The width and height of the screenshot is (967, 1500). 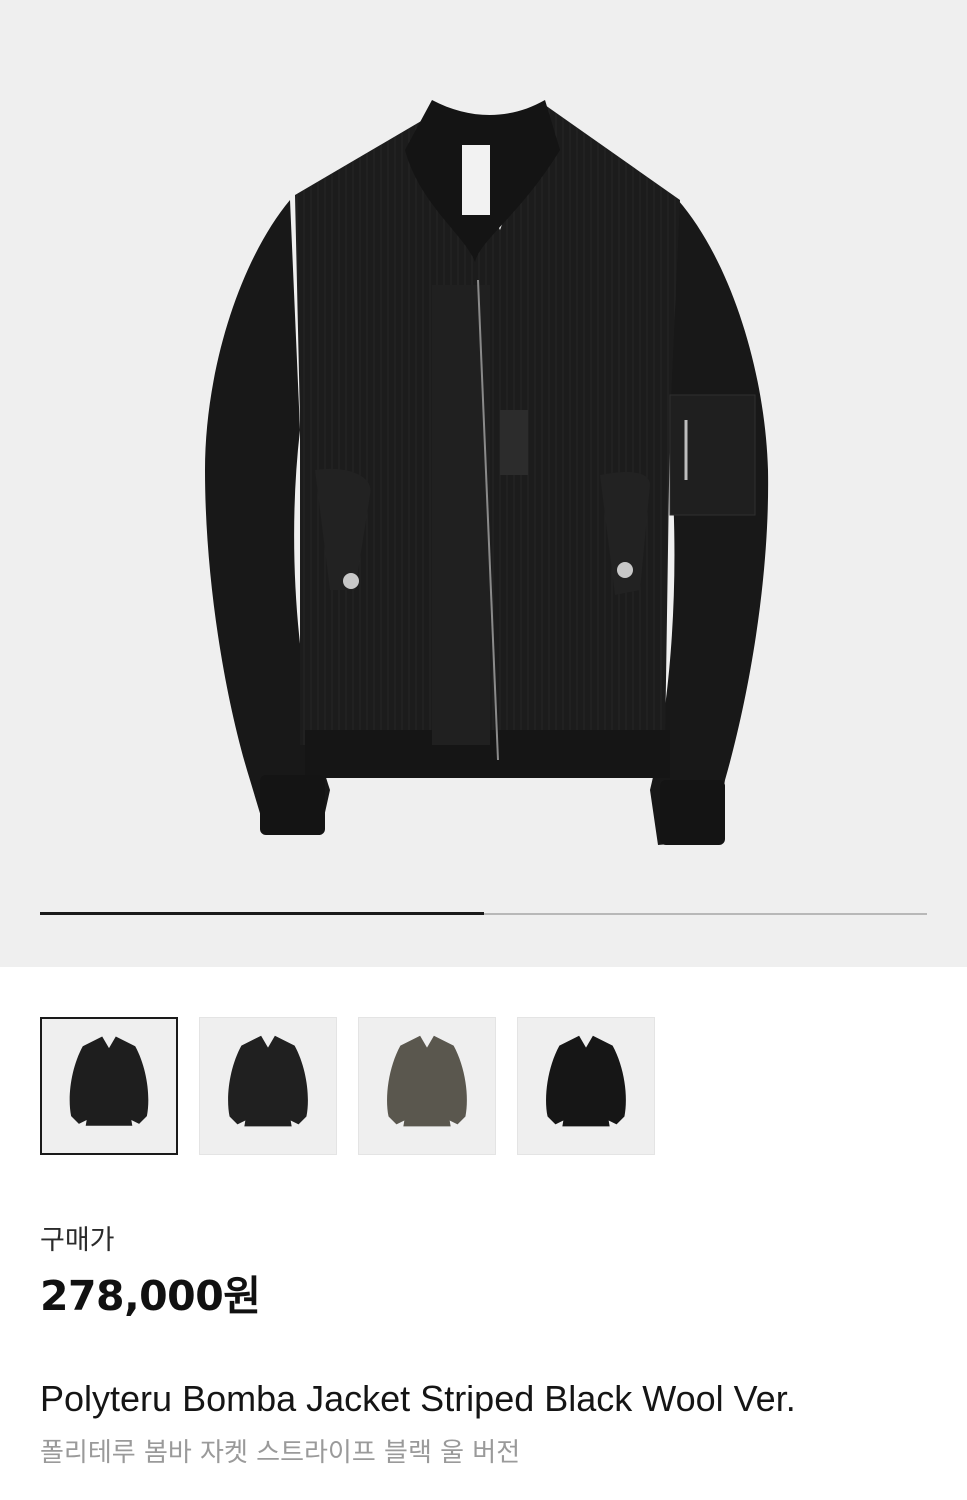 I want to click on product-price: 278,000원, so click(x=150, y=1296).